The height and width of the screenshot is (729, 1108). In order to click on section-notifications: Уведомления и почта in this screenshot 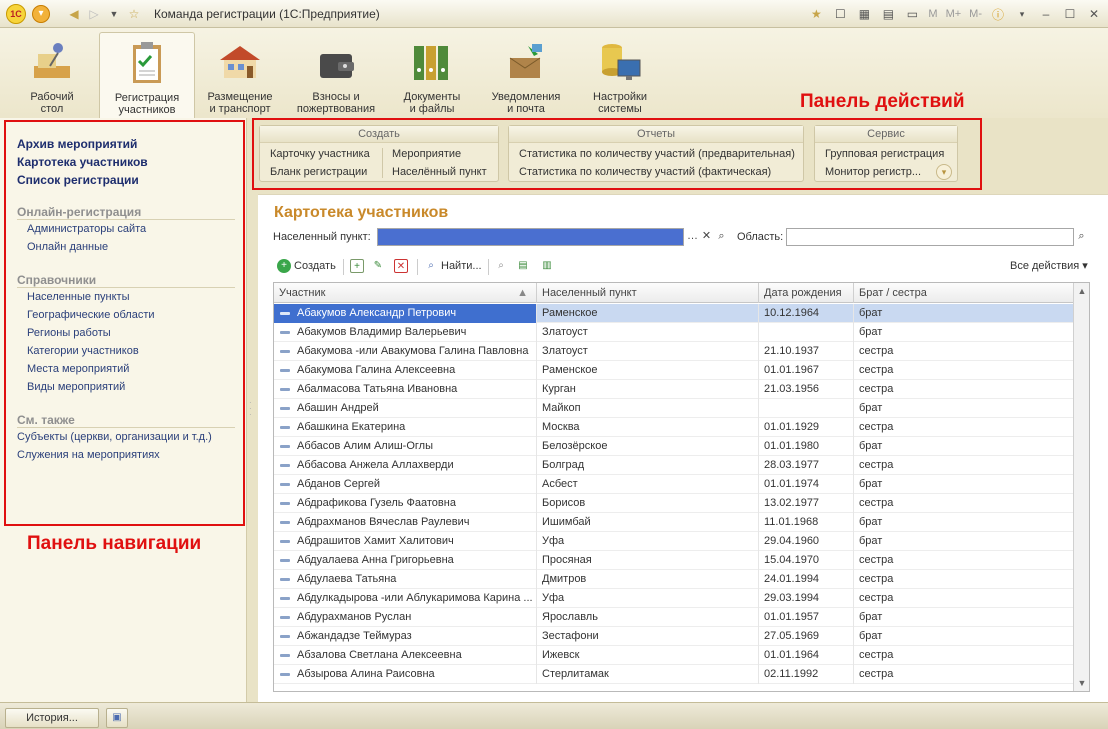, I will do `click(526, 75)`.